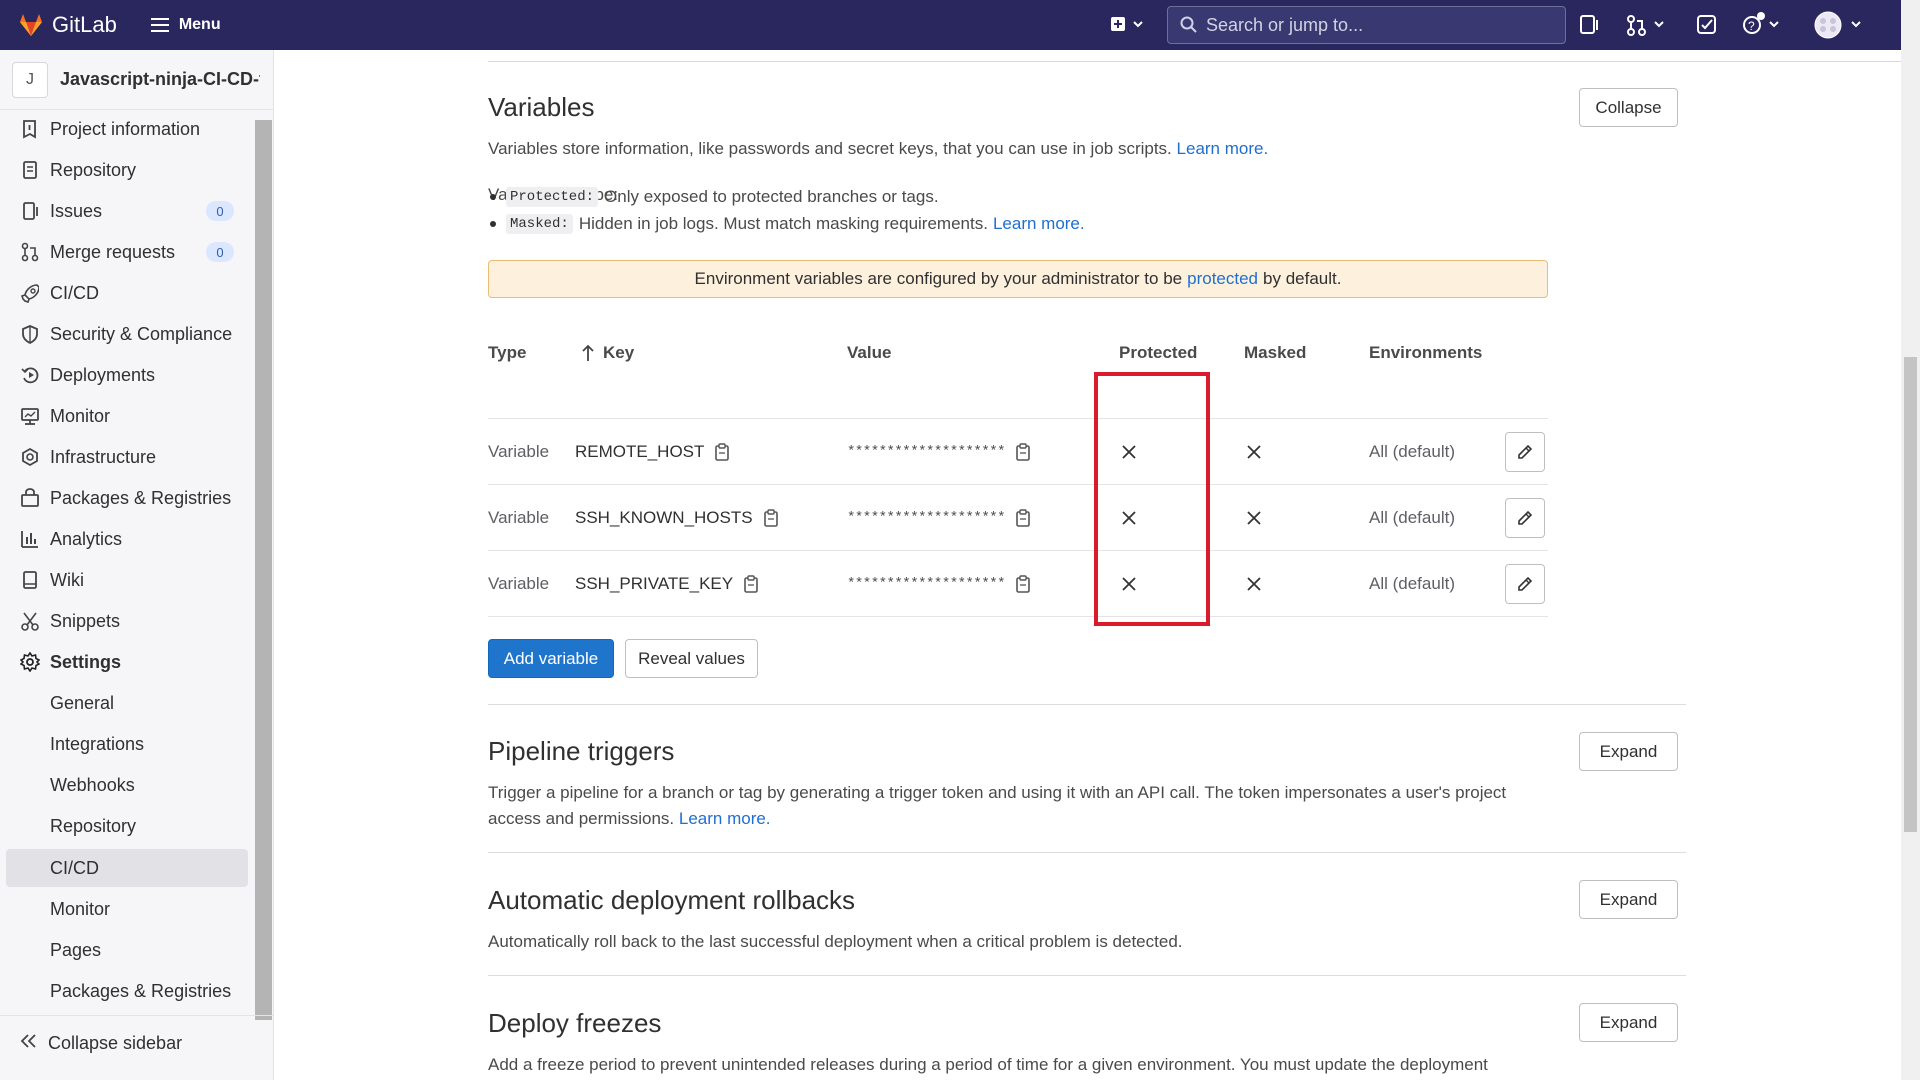  Describe the element at coordinates (1628, 107) in the screenshot. I see `collapse-button: Collapse` at that location.